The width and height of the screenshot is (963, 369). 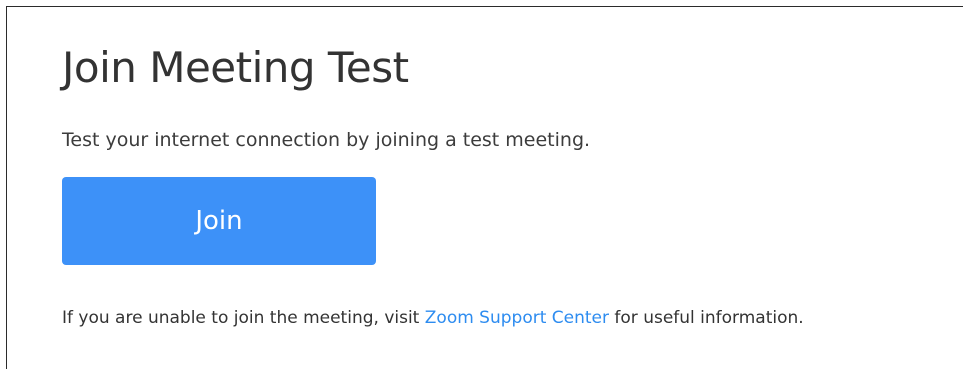 What do you see at coordinates (484, 6) in the screenshot?
I see `frame-border-top` at bounding box center [484, 6].